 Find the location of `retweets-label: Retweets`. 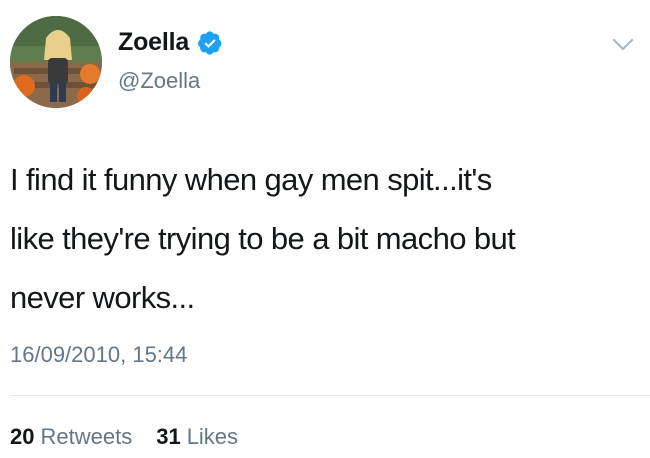

retweets-label: Retweets is located at coordinates (86, 437).